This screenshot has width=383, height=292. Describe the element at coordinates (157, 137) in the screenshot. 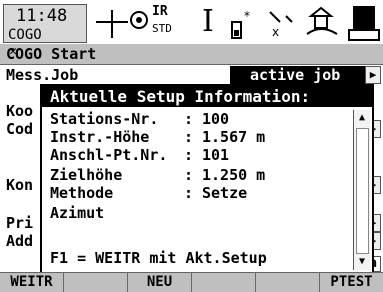

I see `info-row-instrument-height: Instr.-Höhe:1.567 m` at that location.